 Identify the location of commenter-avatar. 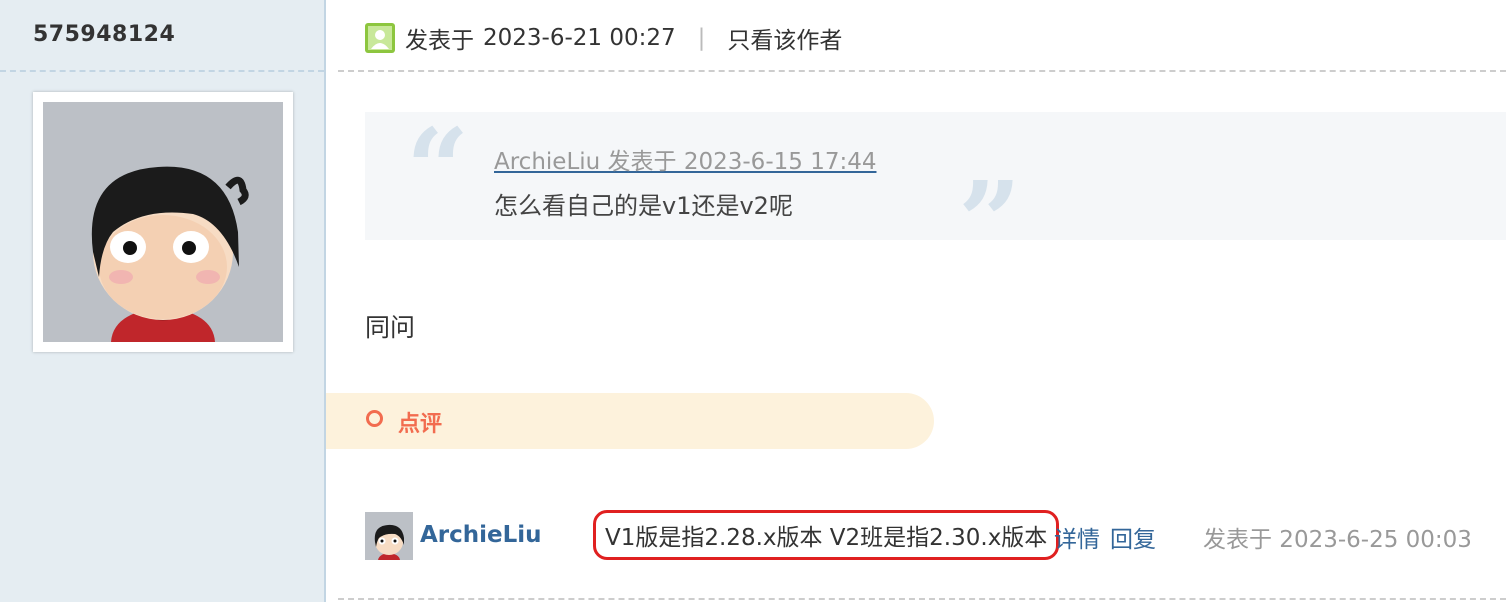
(389, 536).